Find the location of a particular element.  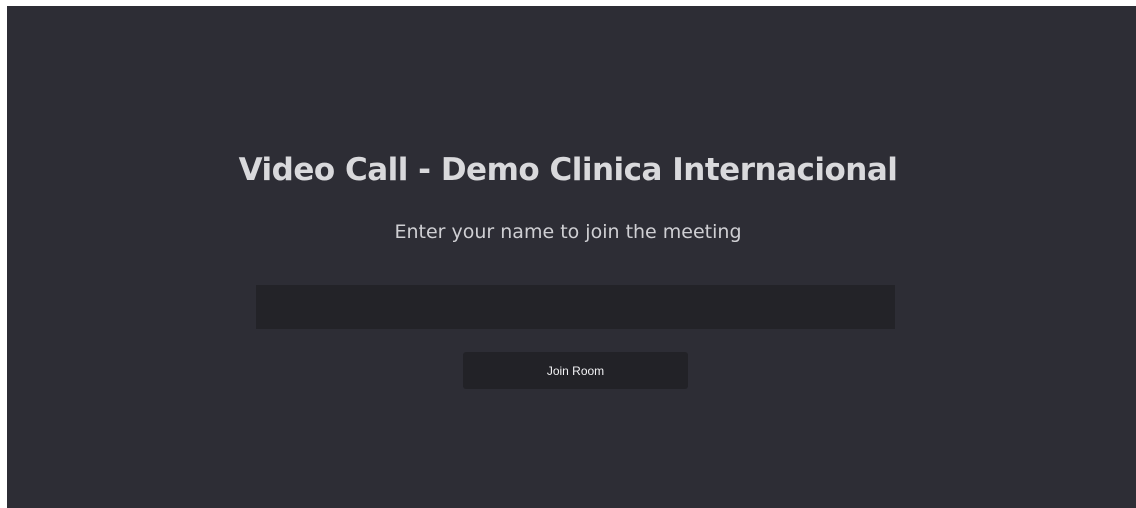

join-room-button: Join Room is located at coordinates (575, 370).